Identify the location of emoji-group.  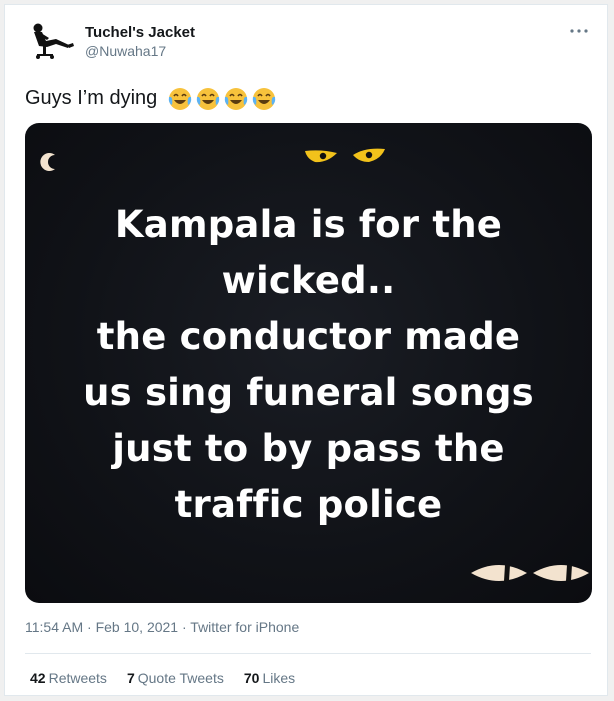
(222, 98).